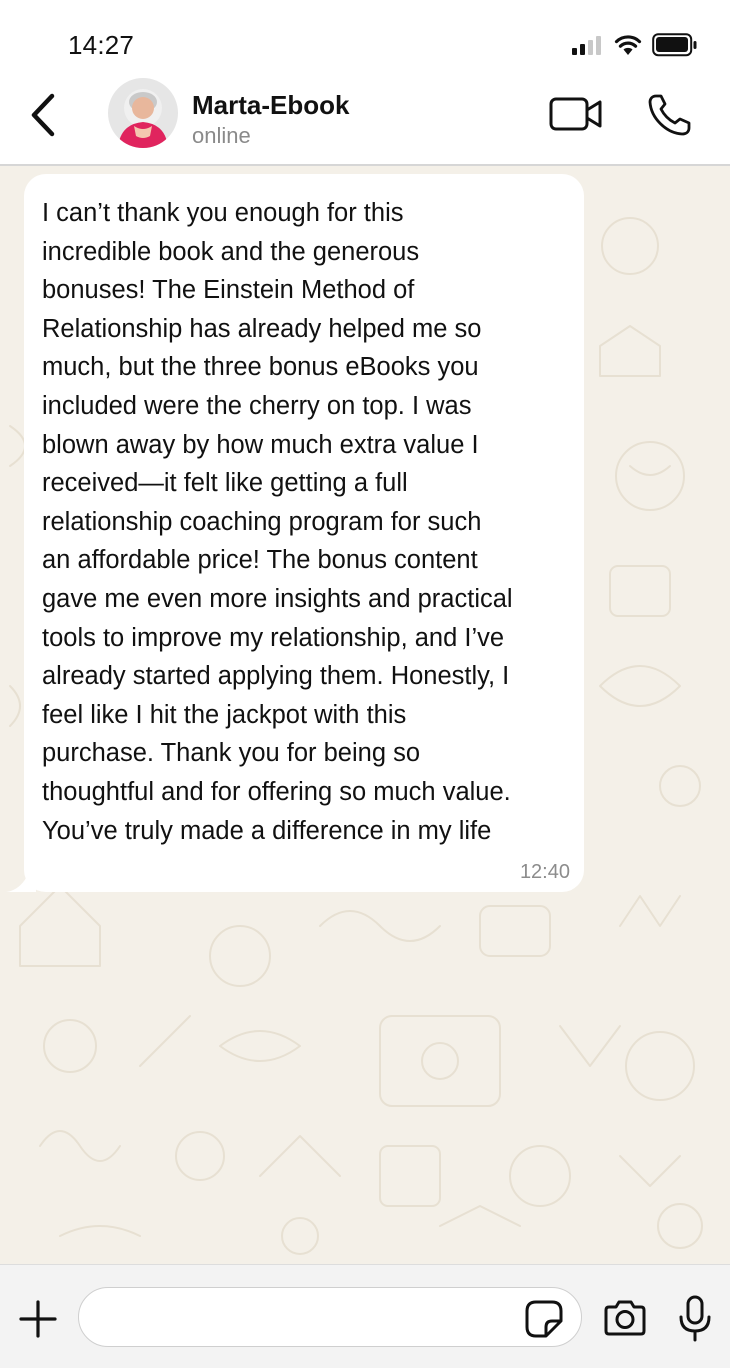 Image resolution: width=730 pixels, height=1368 pixels. What do you see at coordinates (544, 872) in the screenshot?
I see `message-time: 12:40` at bounding box center [544, 872].